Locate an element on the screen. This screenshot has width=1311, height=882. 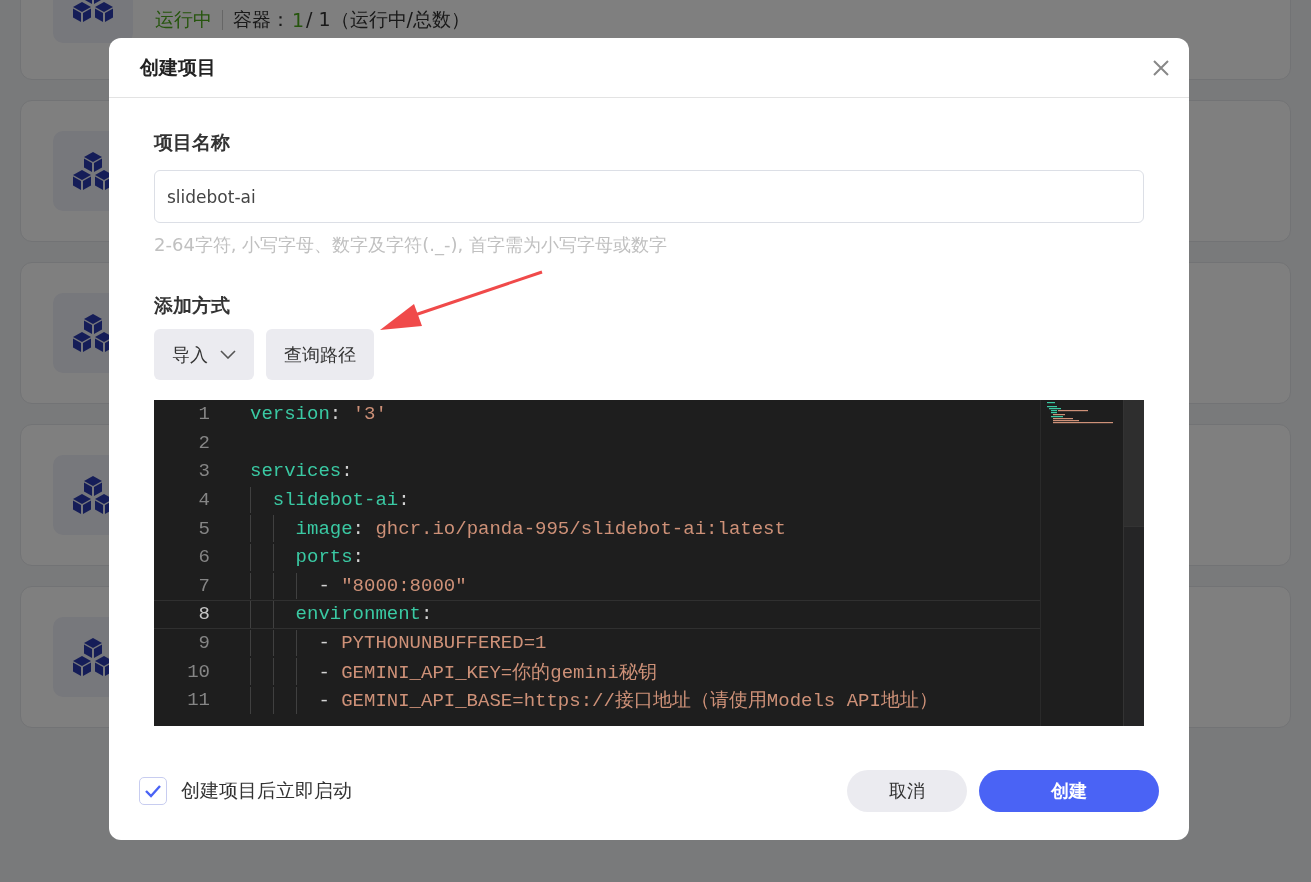
auto-start-label: 创建项目后立即启动 is located at coordinates (266, 790).